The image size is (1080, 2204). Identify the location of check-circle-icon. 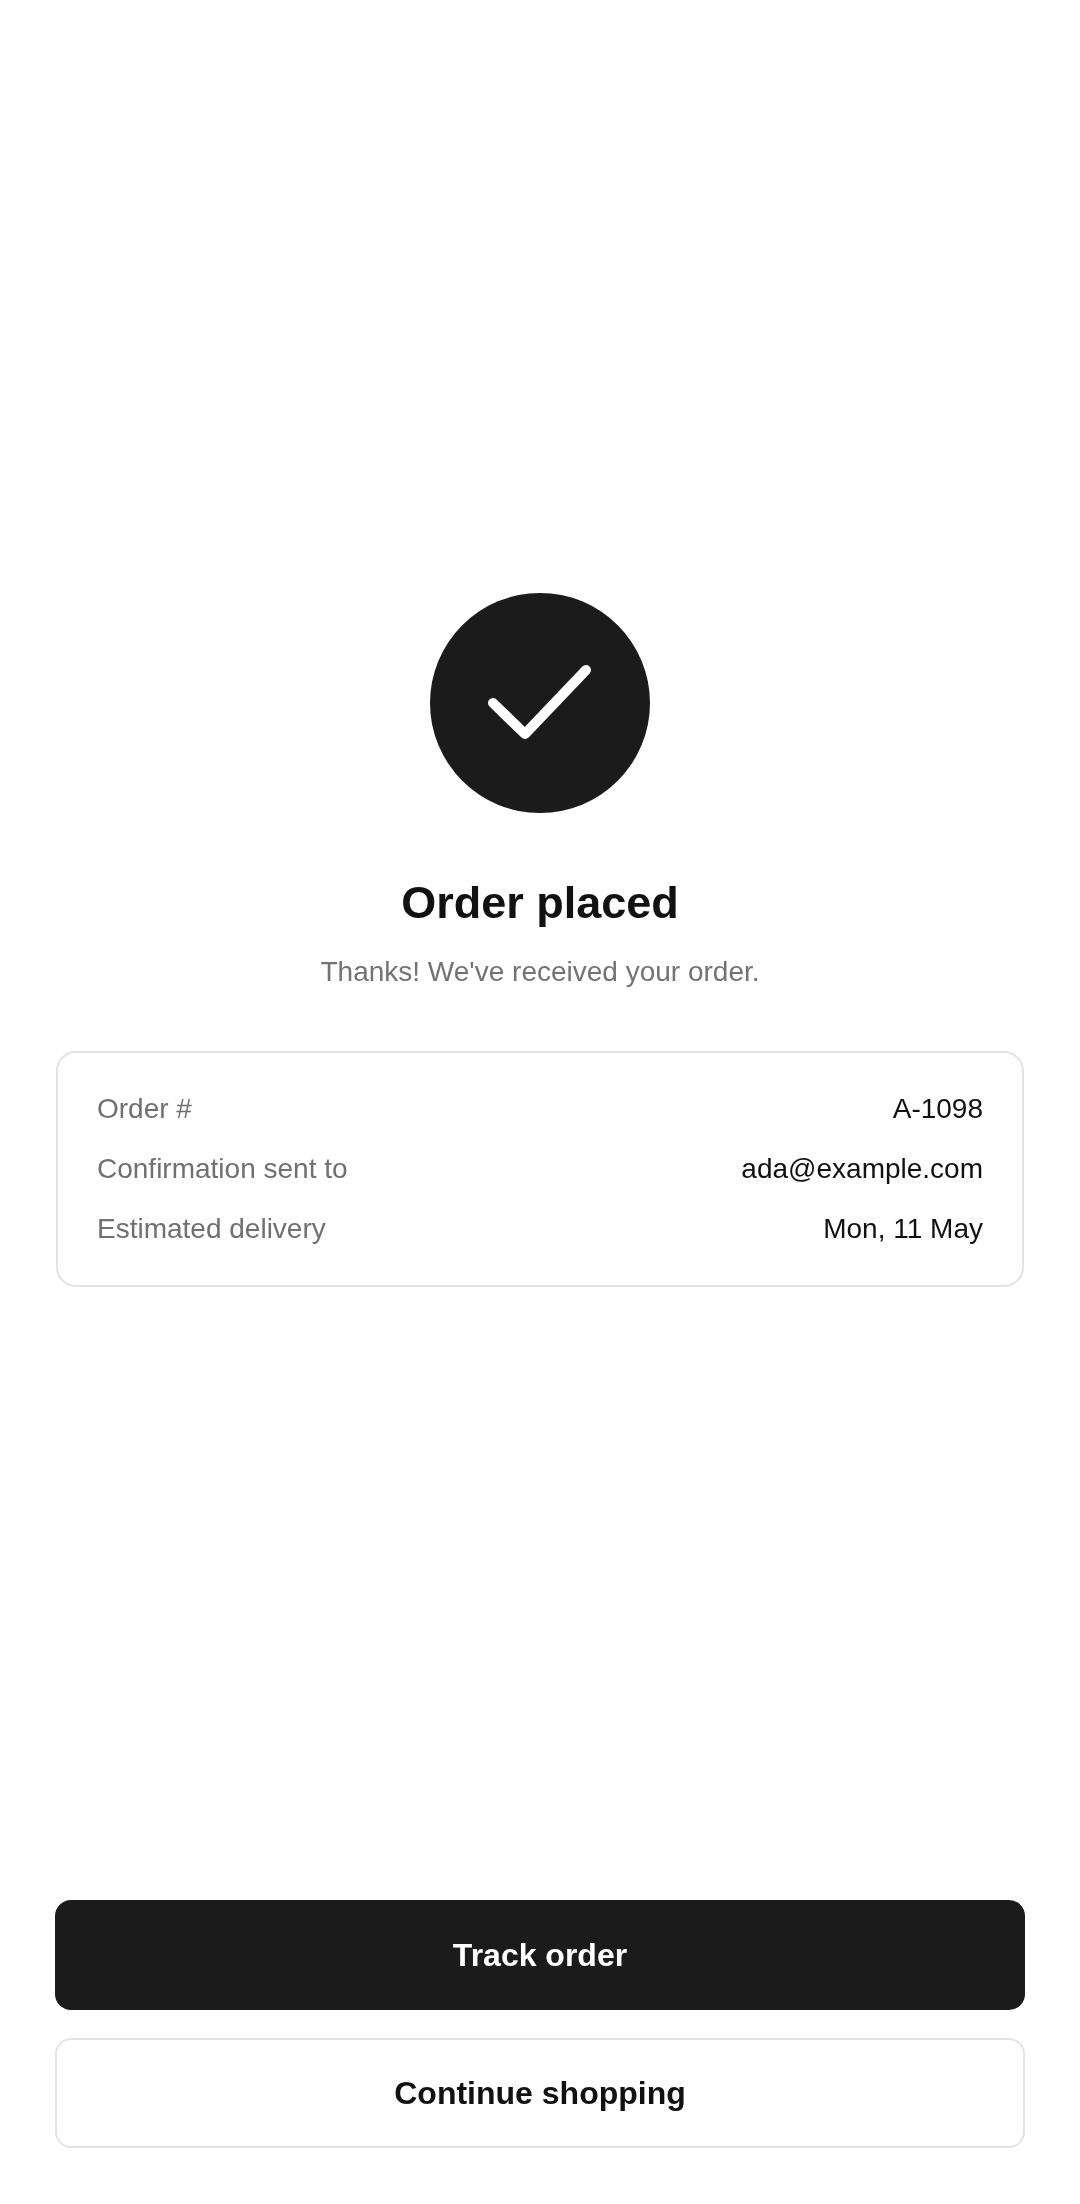
(540, 703).